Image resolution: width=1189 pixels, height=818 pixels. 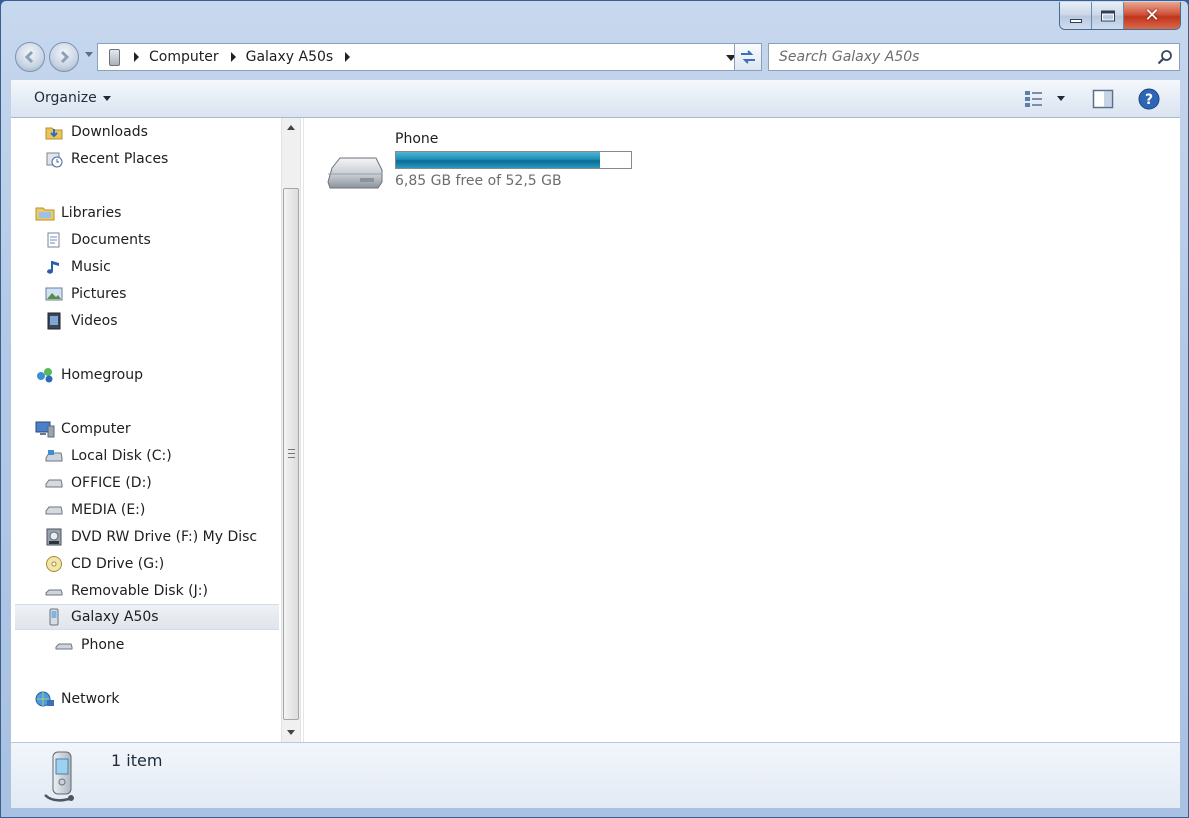 I want to click on nav-item-label: Network, so click(x=90, y=699).